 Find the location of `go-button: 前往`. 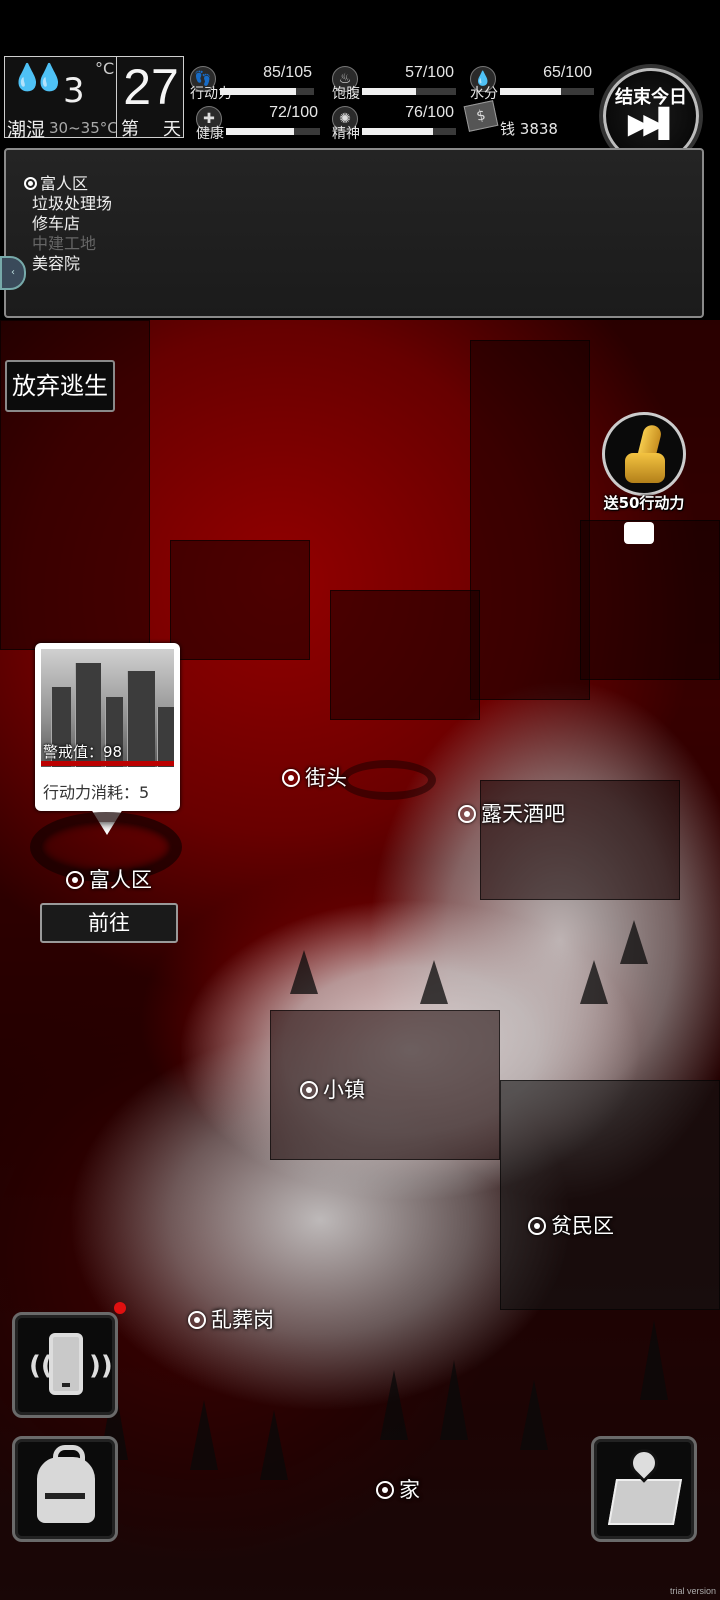

go-button: 前往 is located at coordinates (109, 923).